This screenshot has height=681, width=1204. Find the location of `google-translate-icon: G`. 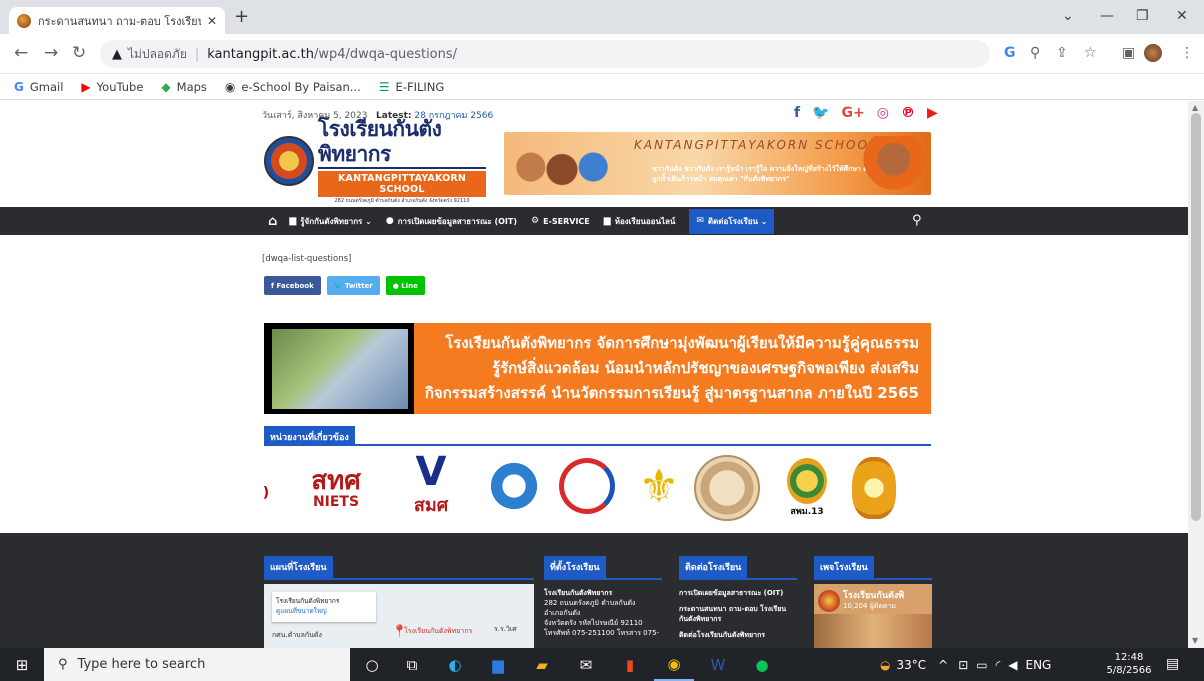

google-translate-icon: G is located at coordinates (1010, 53).